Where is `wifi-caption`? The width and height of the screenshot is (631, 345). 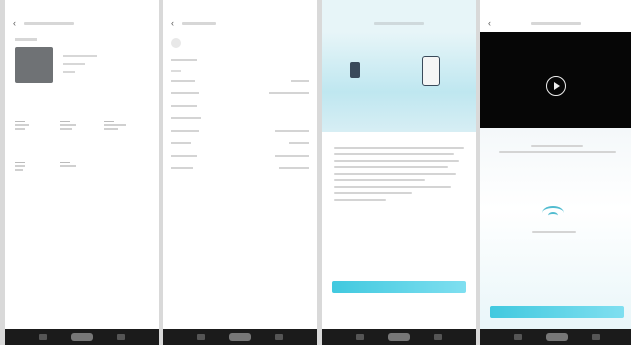
wifi-caption is located at coordinates (554, 231).